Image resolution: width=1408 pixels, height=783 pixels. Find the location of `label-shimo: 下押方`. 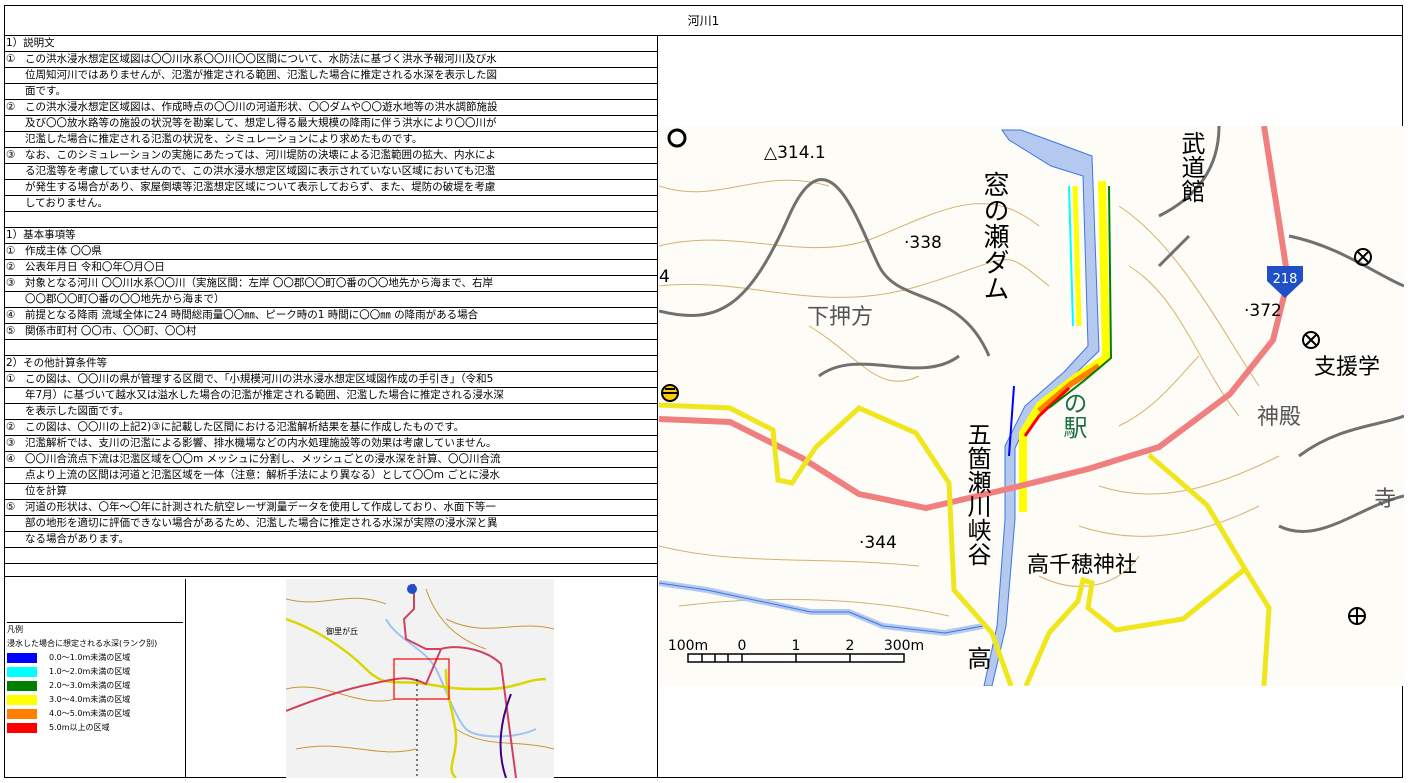

label-shimo: 下押方 is located at coordinates (840, 317).